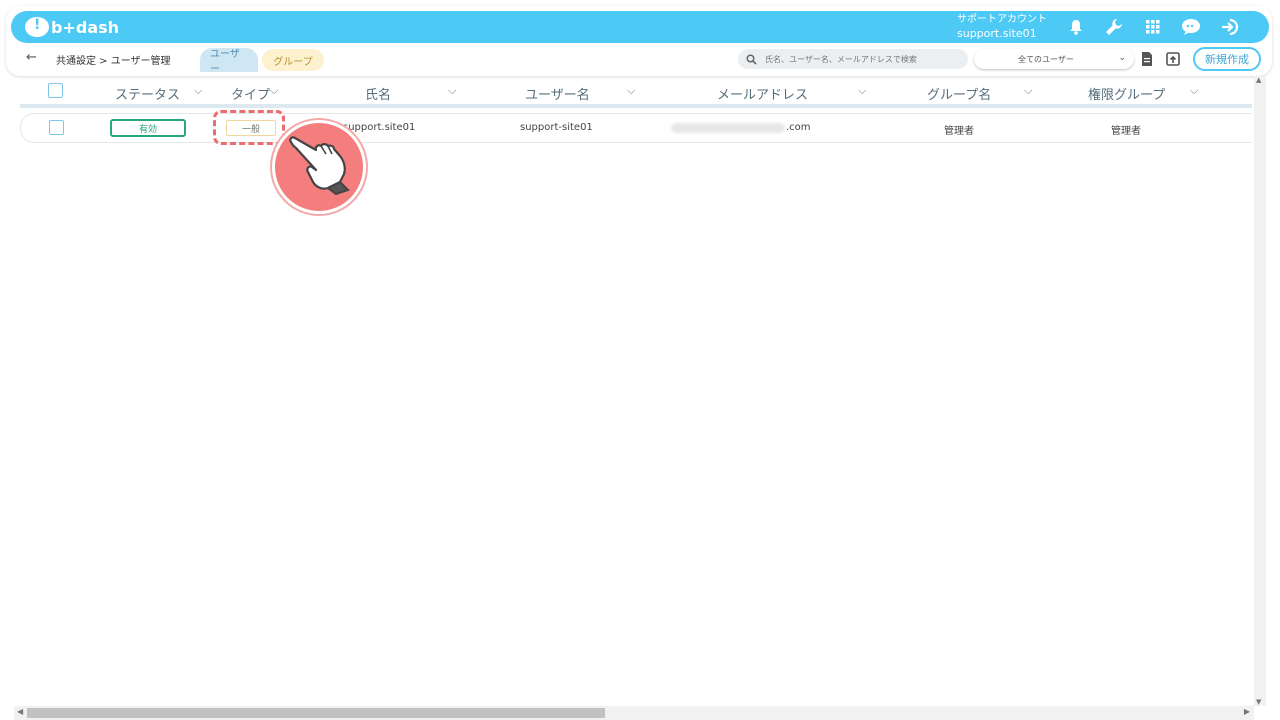  I want to click on document-icon, so click(1147, 59).